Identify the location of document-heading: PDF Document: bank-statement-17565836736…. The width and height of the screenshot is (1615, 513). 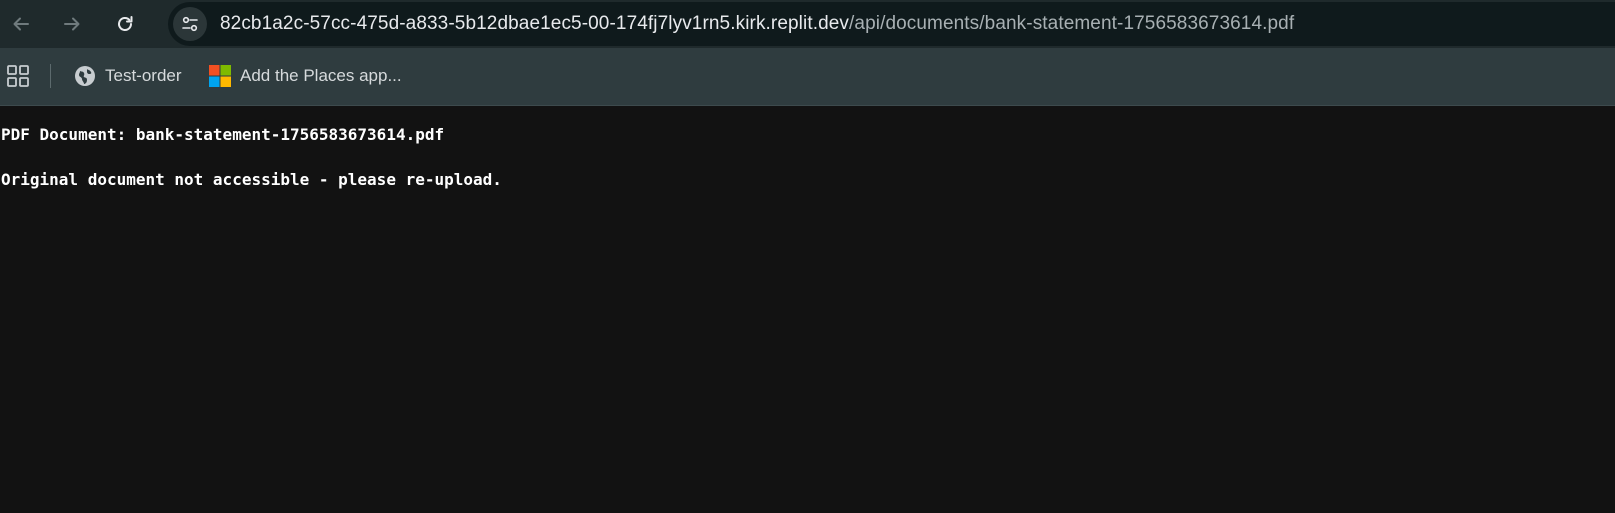
(223, 134).